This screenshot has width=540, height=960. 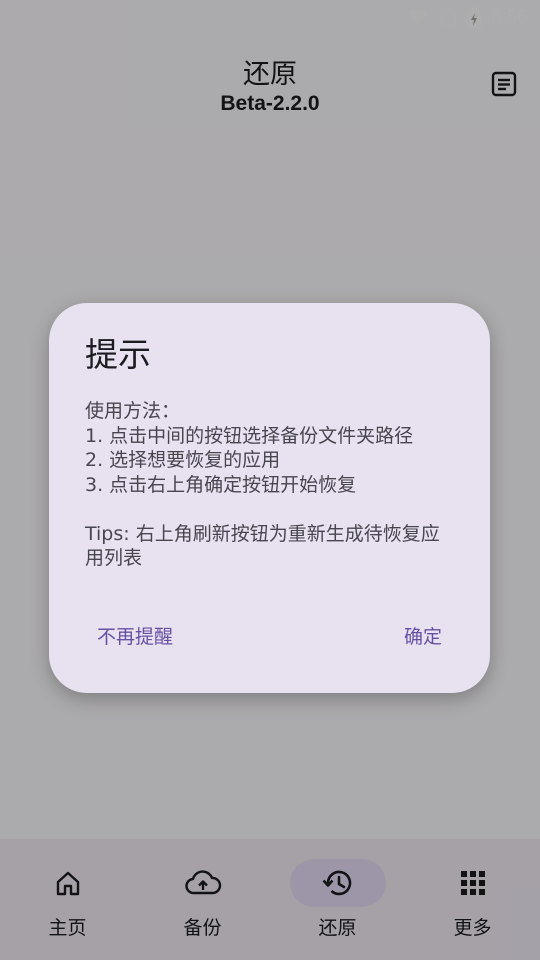 I want to click on confirm-button: 确定, so click(x=423, y=635).